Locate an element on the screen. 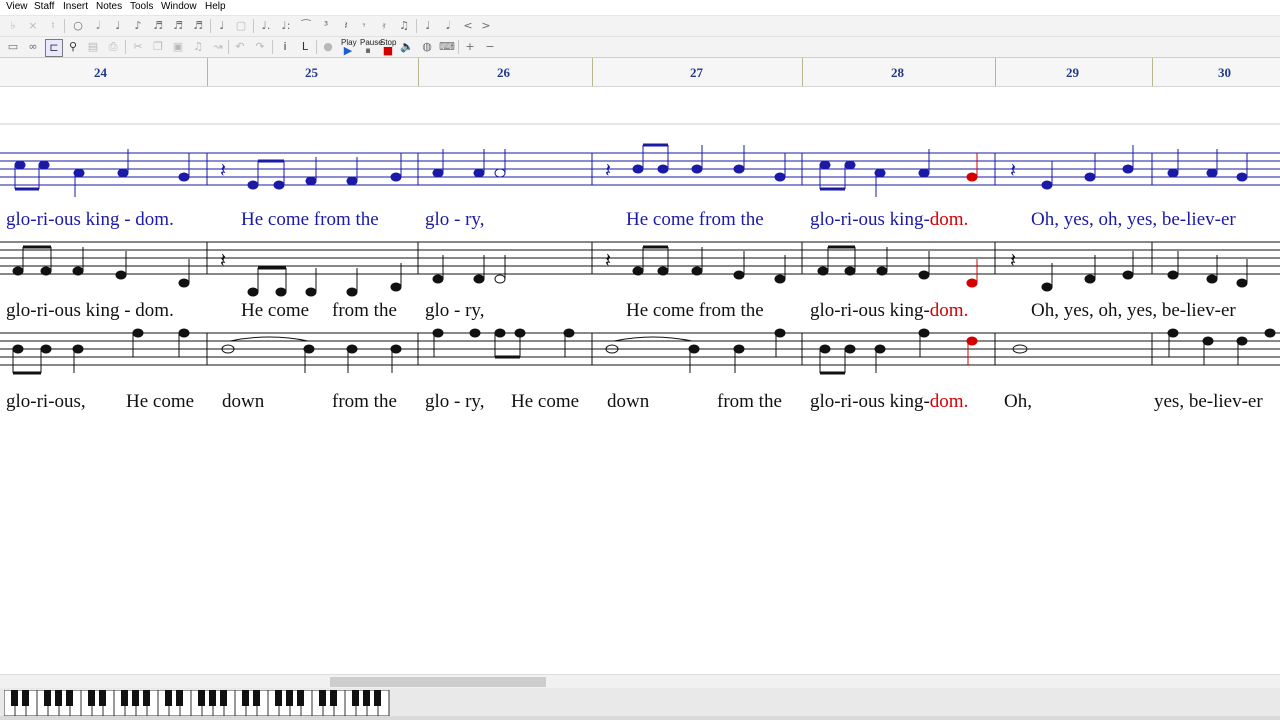 This screenshot has height=720, width=1280. select-tool-icon: ⊏ is located at coordinates (54, 48).